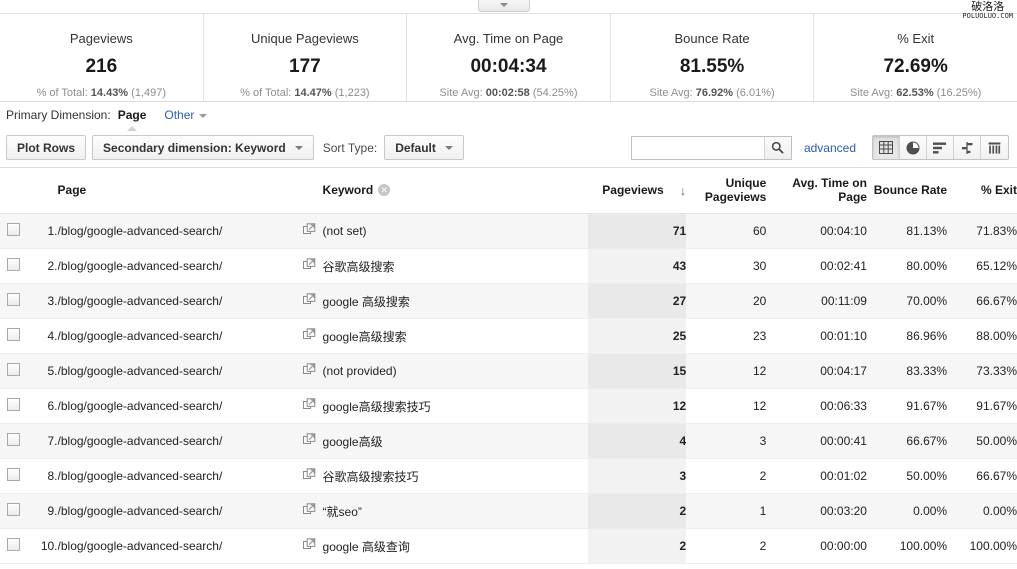 The height and width of the screenshot is (569, 1017). What do you see at coordinates (455, 231) in the screenshot?
I see `row-keyword: (not set)` at bounding box center [455, 231].